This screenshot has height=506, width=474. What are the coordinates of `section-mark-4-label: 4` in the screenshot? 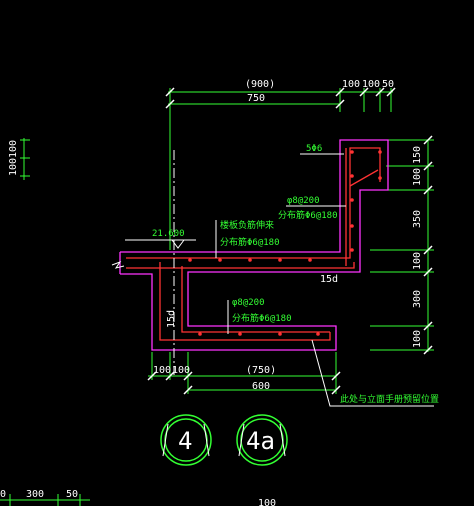 It's located at (185, 441).